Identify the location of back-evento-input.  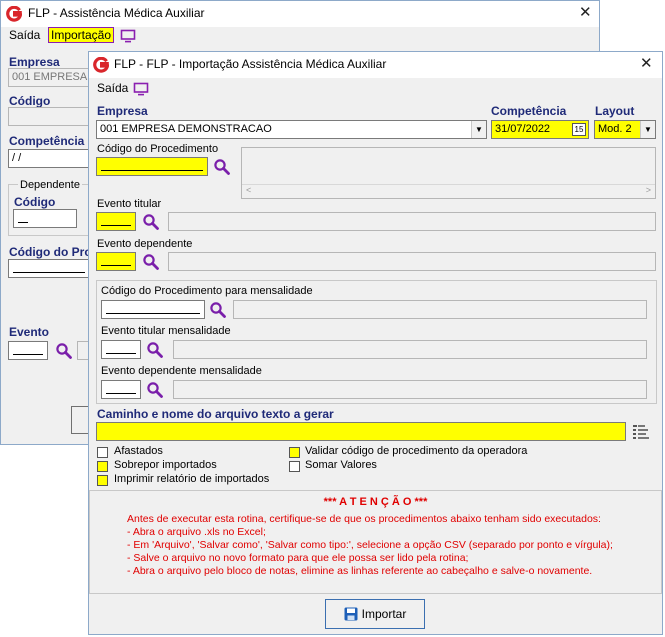
(28, 350).